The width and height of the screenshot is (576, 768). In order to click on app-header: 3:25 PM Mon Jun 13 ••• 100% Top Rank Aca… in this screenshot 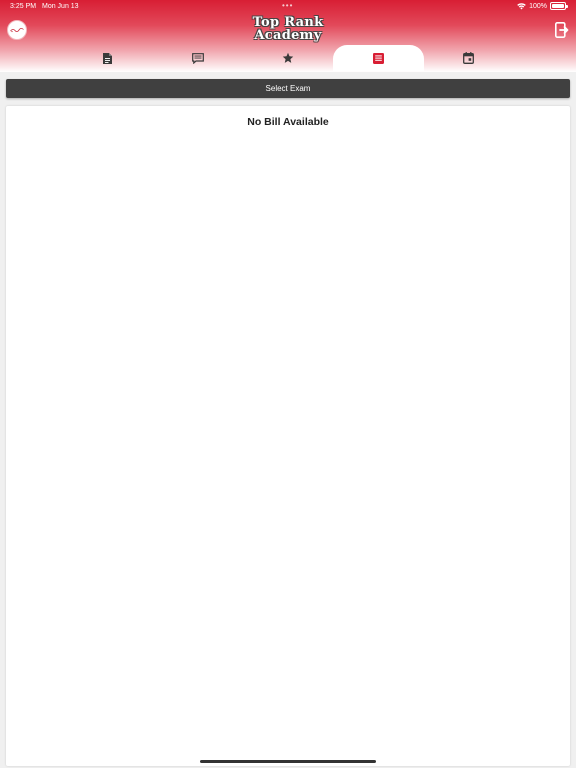, I will do `click(288, 36)`.